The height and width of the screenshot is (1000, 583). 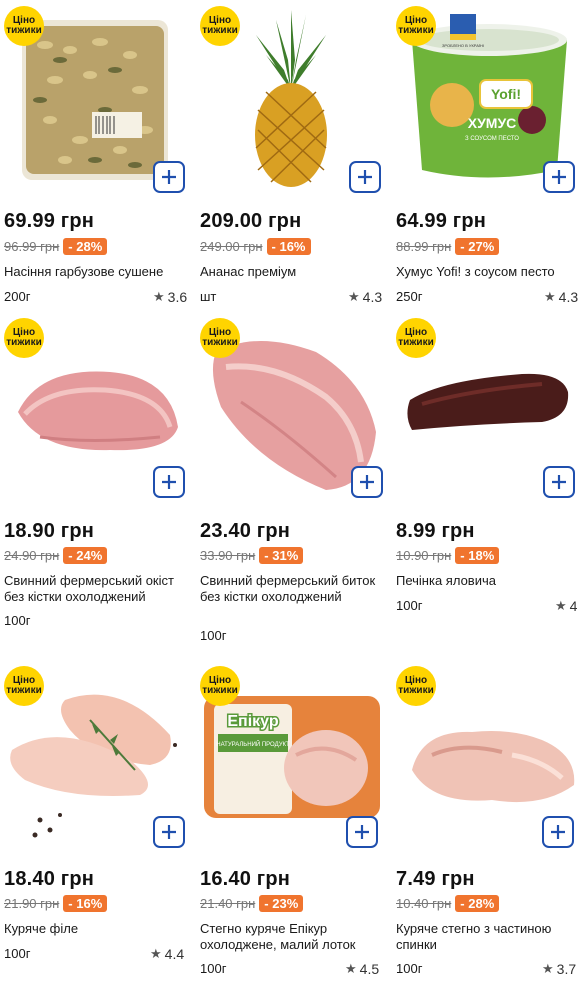 I want to click on old-price-row: 33.90 грн - 31%, so click(x=252, y=555).